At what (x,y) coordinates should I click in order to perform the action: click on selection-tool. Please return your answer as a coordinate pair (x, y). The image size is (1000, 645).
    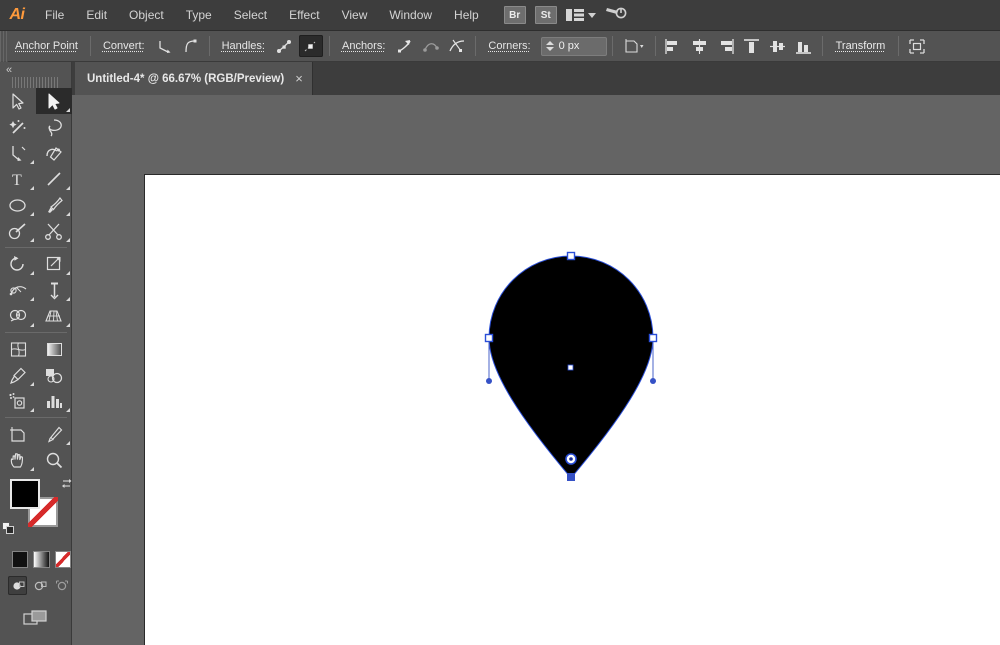
    Looking at the image, I should click on (18, 101).